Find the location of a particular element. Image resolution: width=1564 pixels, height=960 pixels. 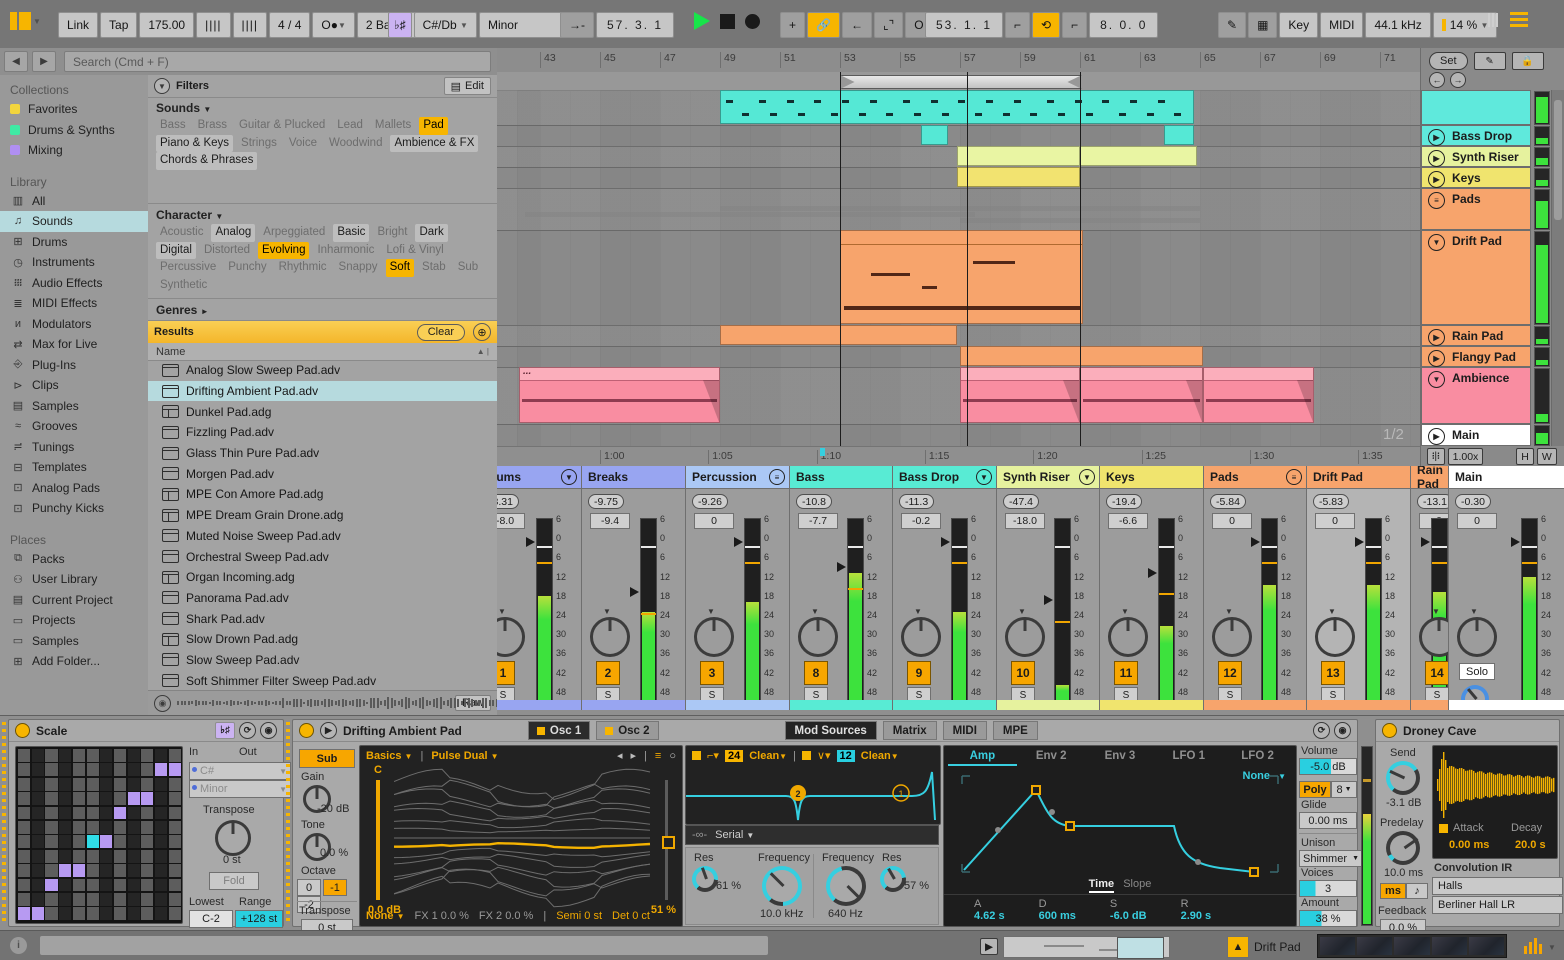

header-track-drift-pad: ▼ Drift Pad is located at coordinates (1476, 277).